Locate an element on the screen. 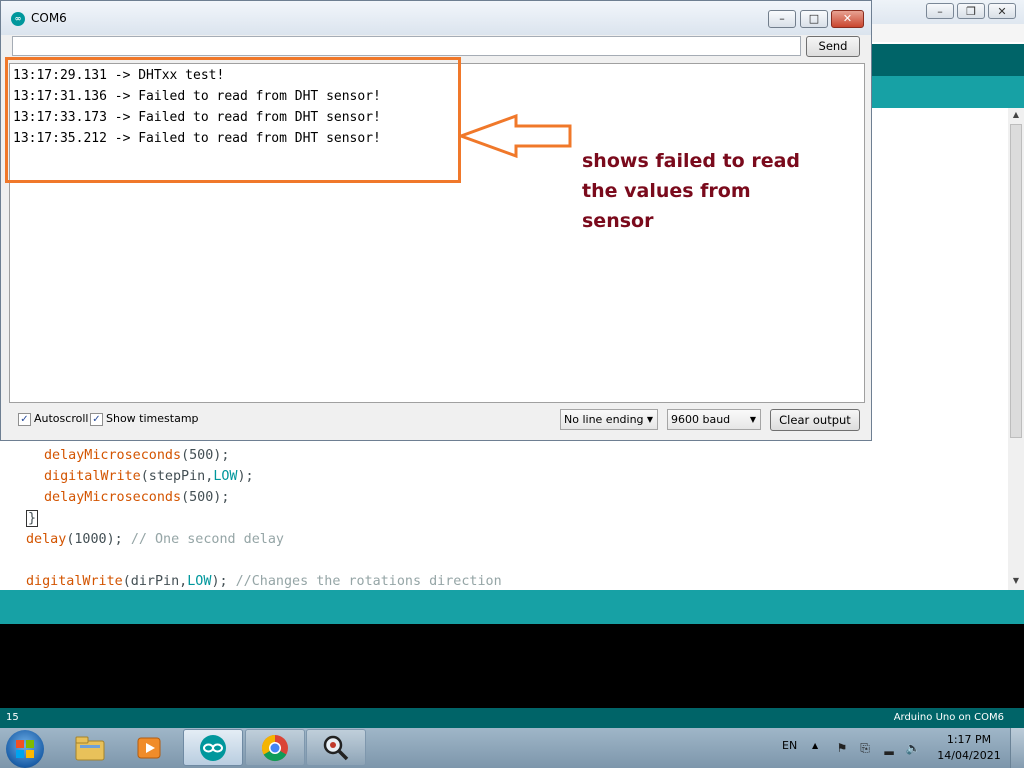 This screenshot has width=1024, height=768. taskbar-magnifier is located at coordinates (336, 747).